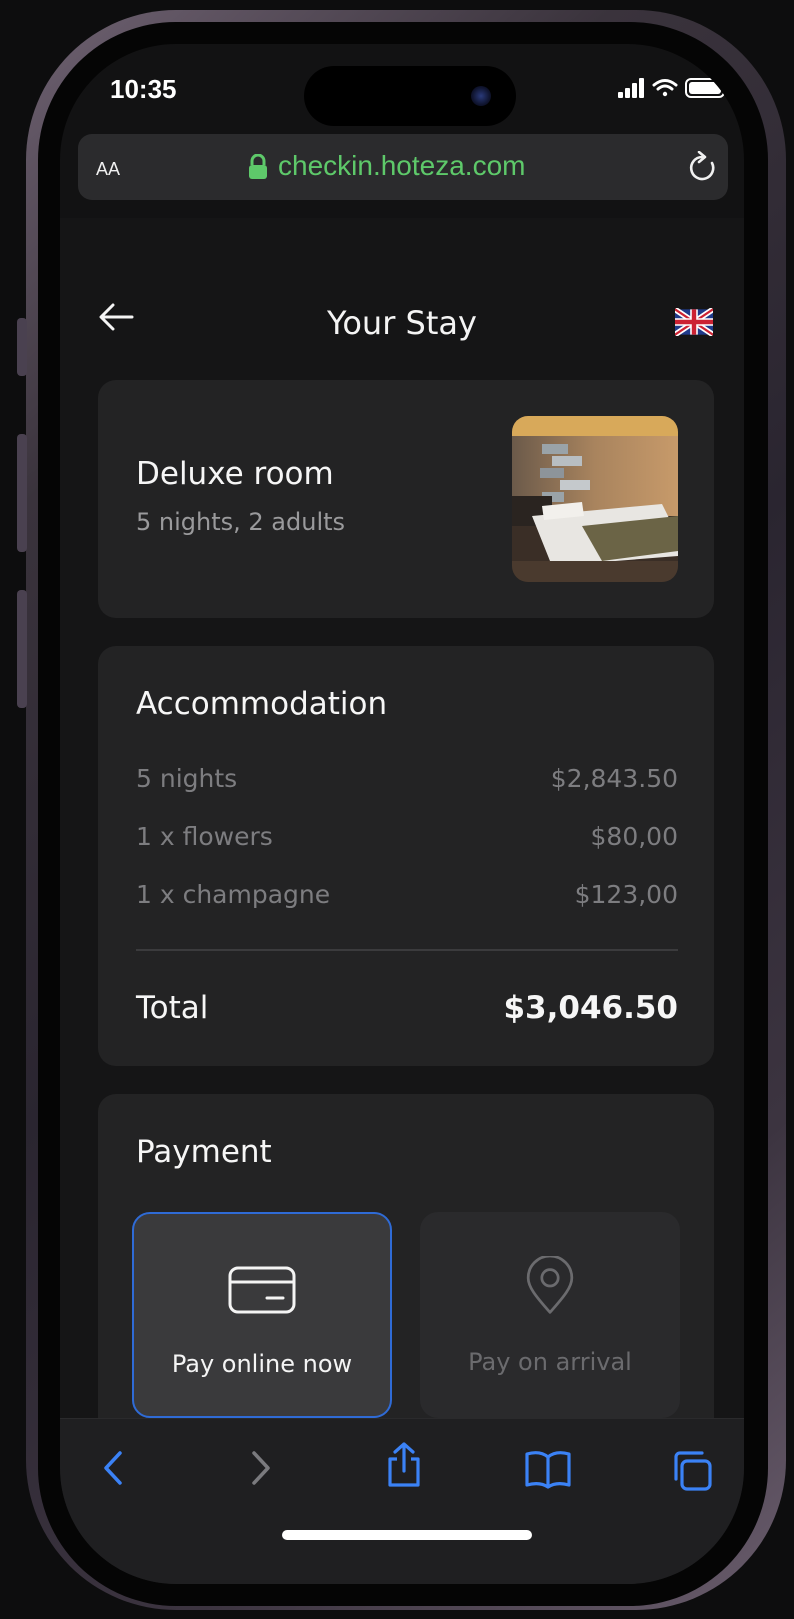  Describe the element at coordinates (407, 950) in the screenshot. I see `divider` at that location.